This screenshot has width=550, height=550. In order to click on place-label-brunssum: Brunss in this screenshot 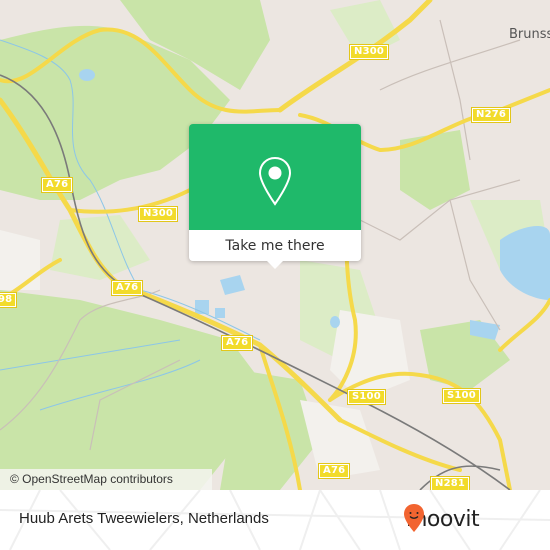, I will do `click(529, 34)`.